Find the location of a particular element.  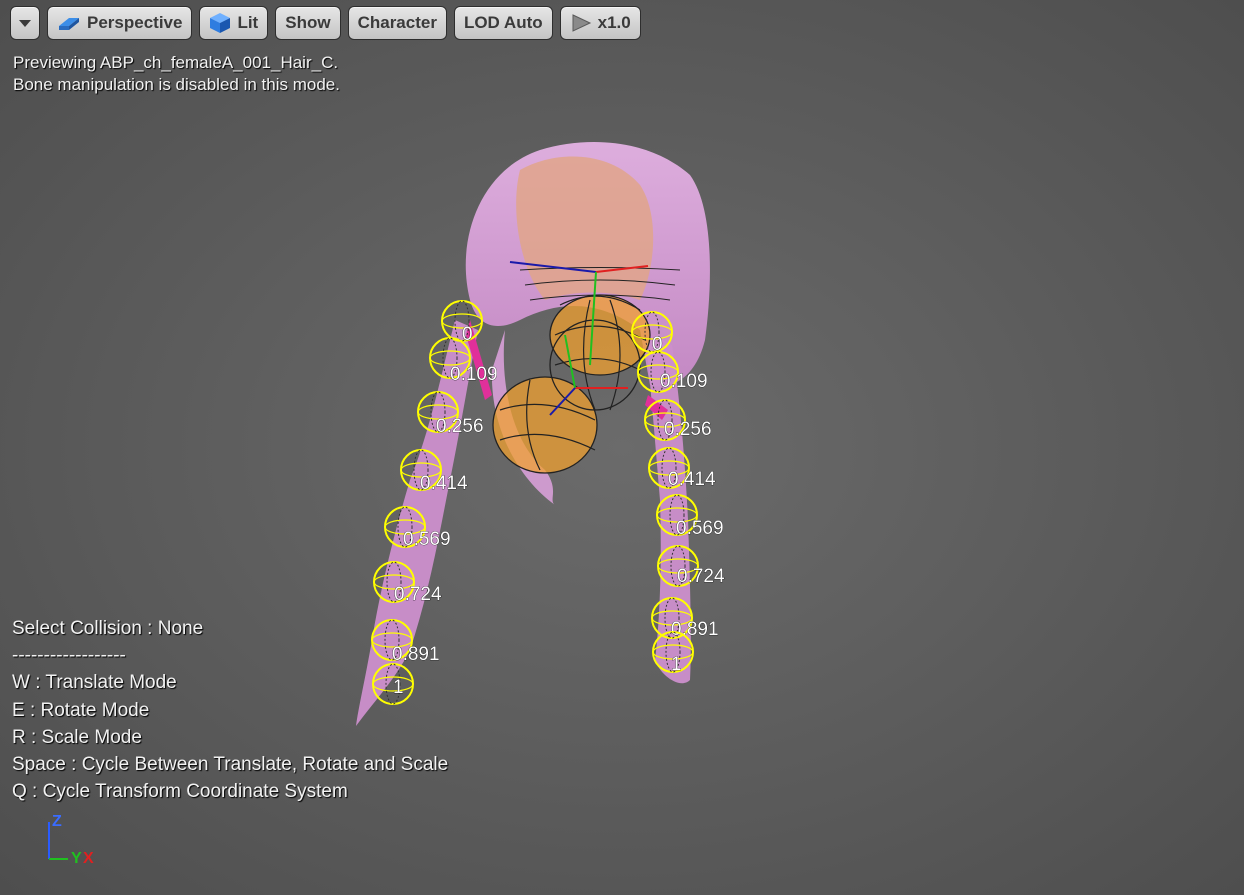

axis-x-label: X is located at coordinates (88, 858).